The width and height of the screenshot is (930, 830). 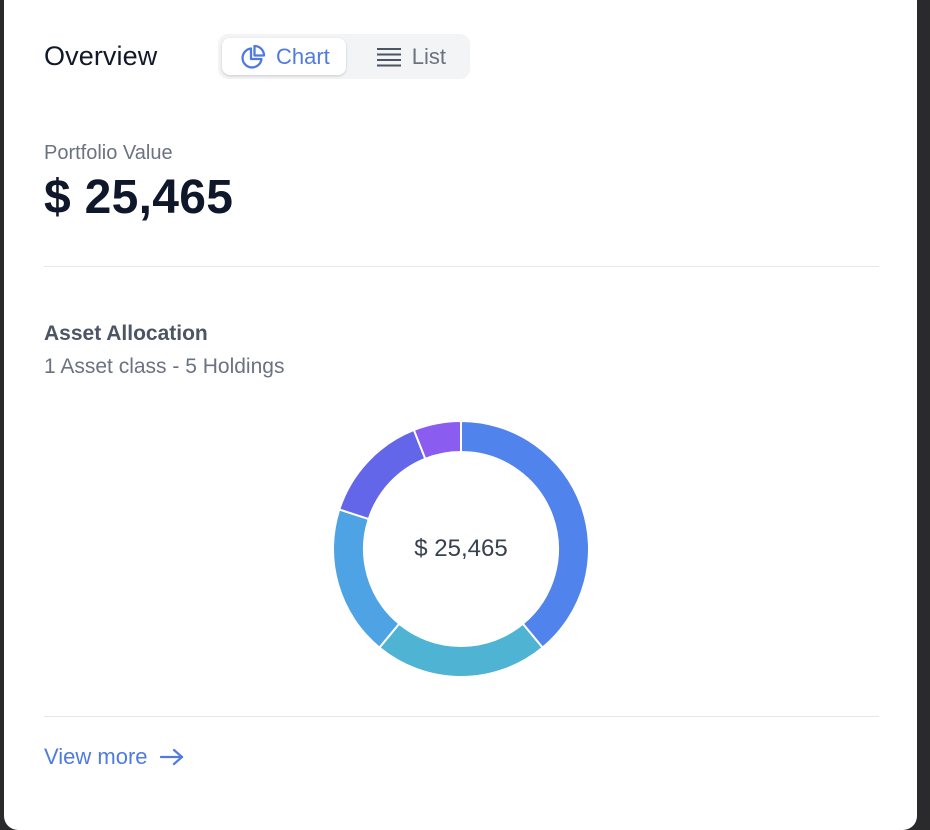 I want to click on allocation-donut-chart: $ 25,465, so click(x=461, y=549).